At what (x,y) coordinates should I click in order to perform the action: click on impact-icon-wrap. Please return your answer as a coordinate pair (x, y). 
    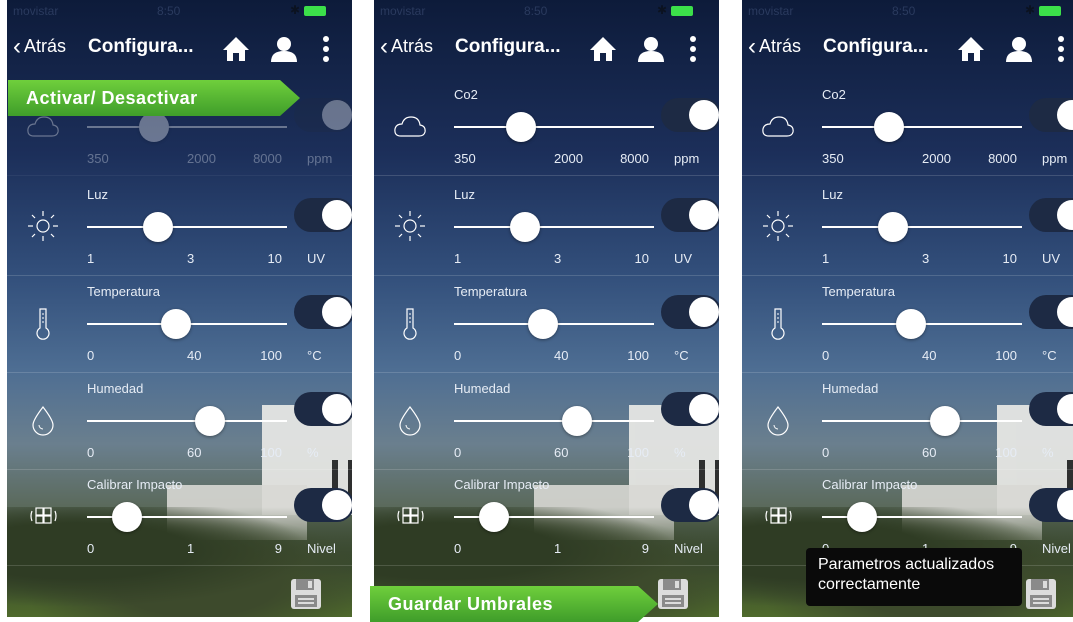
    Looking at the image, I should click on (43, 516).